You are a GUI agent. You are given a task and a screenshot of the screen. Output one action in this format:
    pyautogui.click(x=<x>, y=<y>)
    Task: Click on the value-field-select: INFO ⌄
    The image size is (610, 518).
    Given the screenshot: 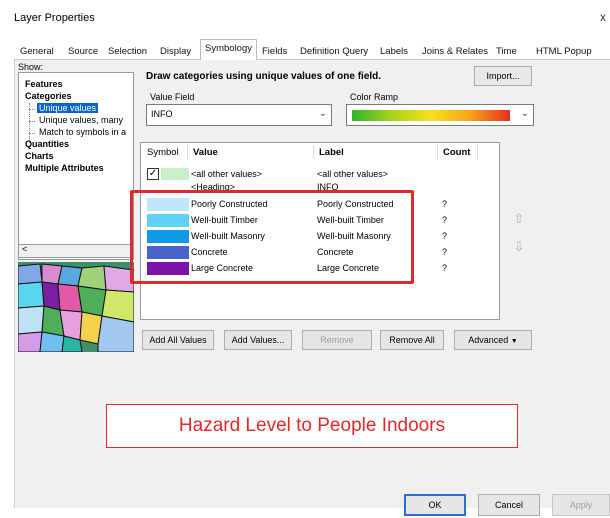 What is the action you would take?
    pyautogui.click(x=239, y=115)
    